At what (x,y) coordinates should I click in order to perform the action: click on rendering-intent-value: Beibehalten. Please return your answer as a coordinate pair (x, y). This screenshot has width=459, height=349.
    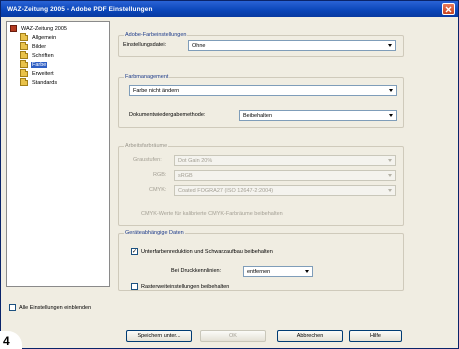
    Looking at the image, I should click on (258, 115).